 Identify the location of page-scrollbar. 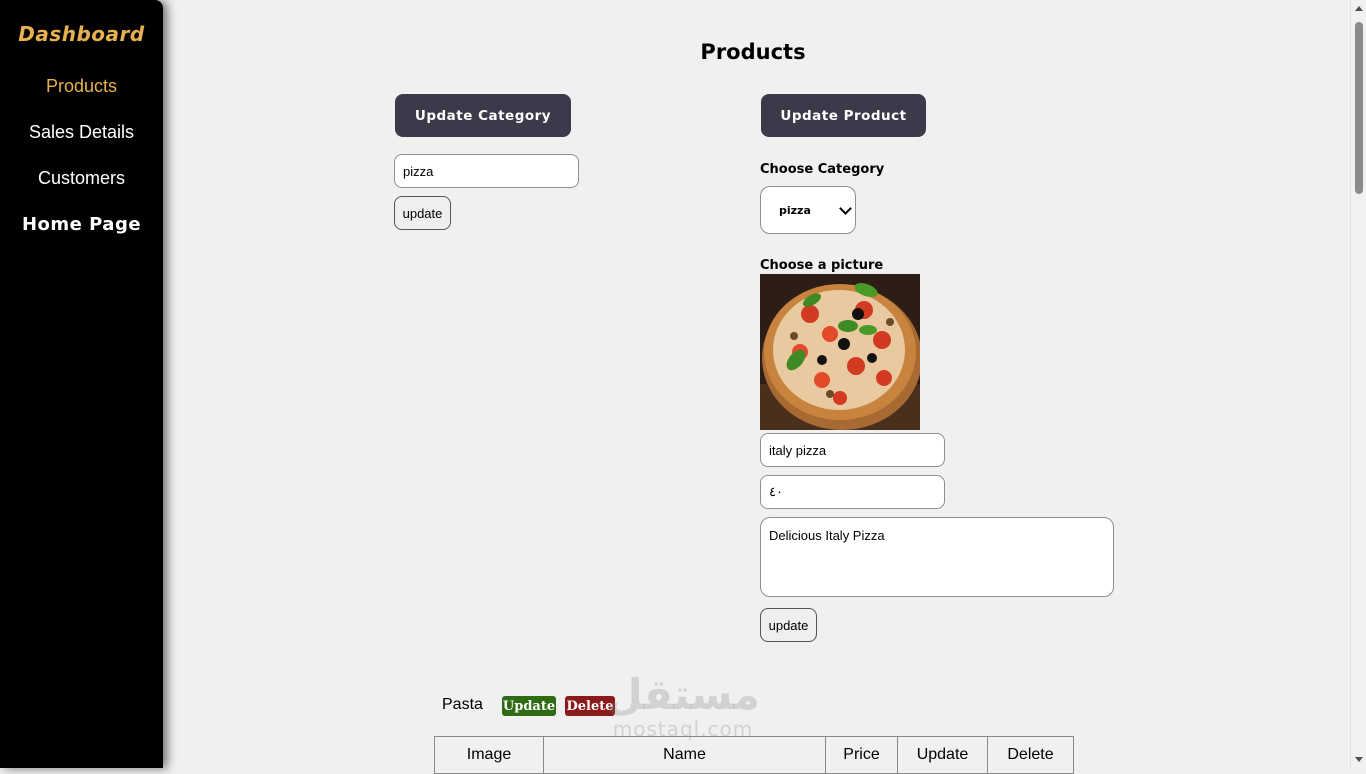
(1358, 384).